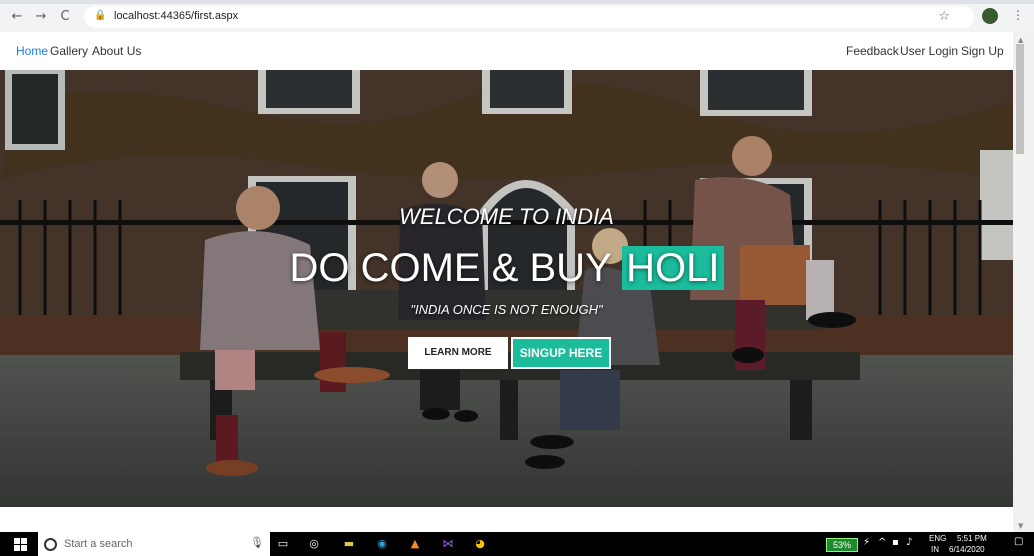 Image resolution: width=1034 pixels, height=556 pixels. What do you see at coordinates (480, 544) in the screenshot?
I see `chrome-icon: ◕` at bounding box center [480, 544].